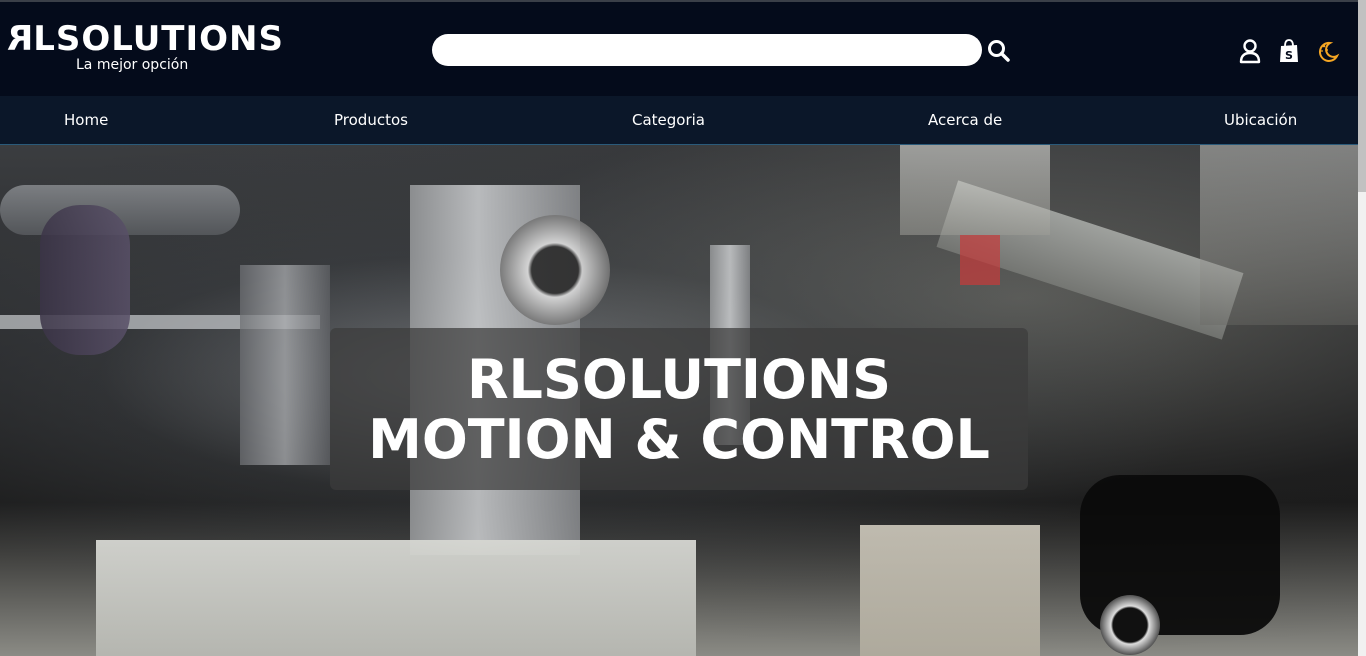 The width and height of the screenshot is (1366, 656). Describe the element at coordinates (707, 50) in the screenshot. I see `search-input` at that location.